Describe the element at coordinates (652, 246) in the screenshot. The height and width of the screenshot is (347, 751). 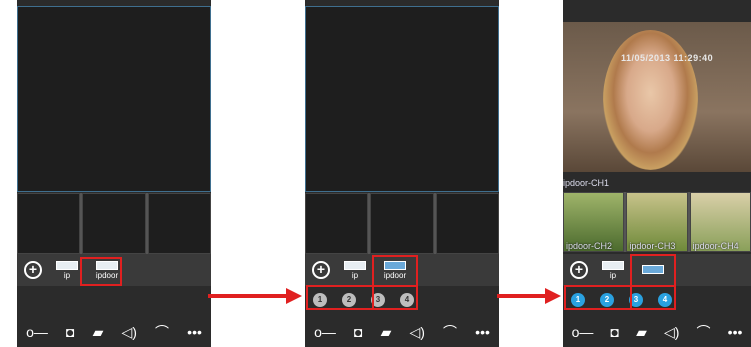
I see `camera-label: ipdoor-CH3` at that location.